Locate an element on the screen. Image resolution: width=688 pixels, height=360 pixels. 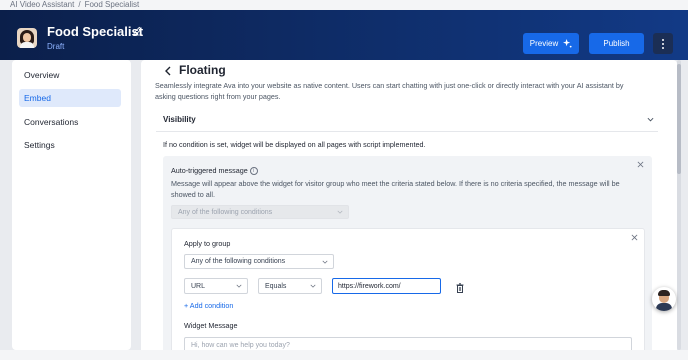
trash-icon is located at coordinates (460, 288).